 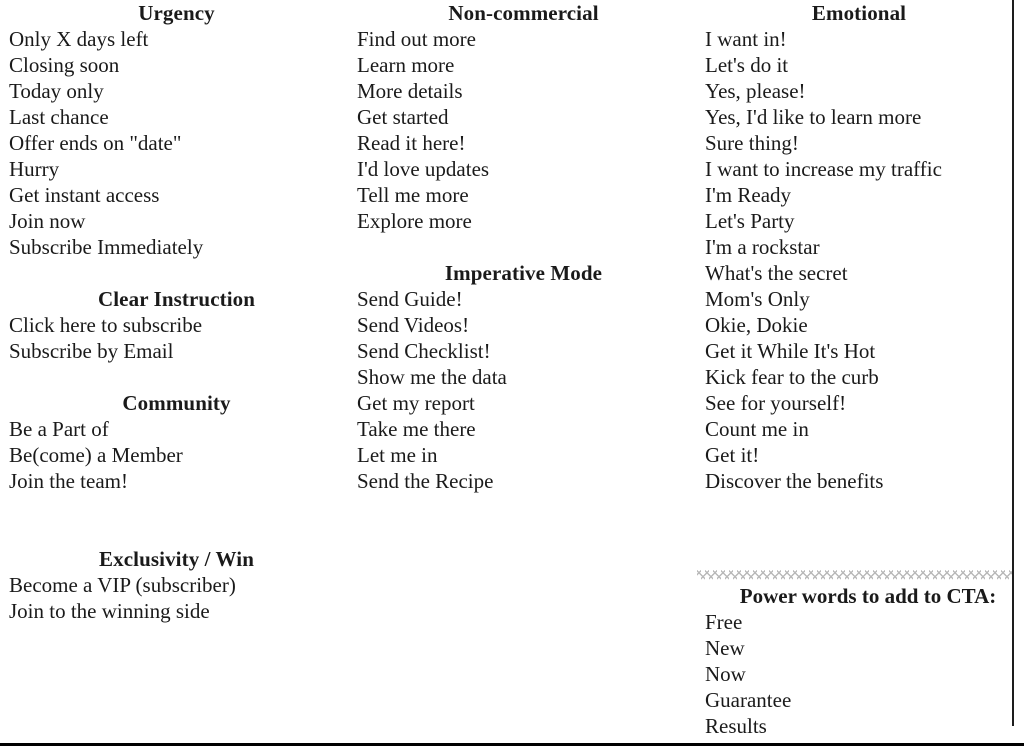 I want to click on list-item: Send Videos!, so click(x=413, y=325).